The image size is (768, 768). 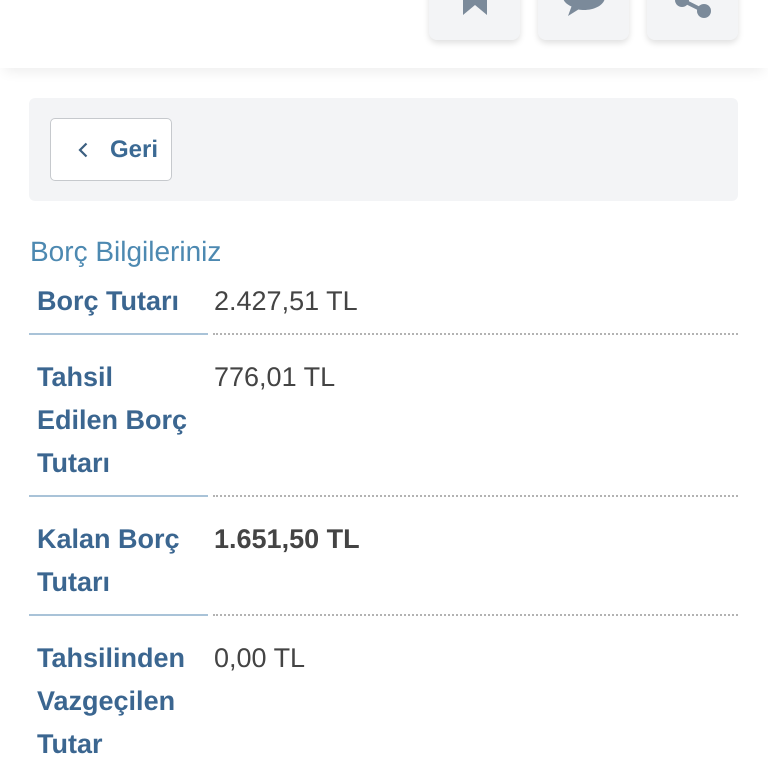 I want to click on field-value: 1.651,50 TL, so click(x=287, y=539).